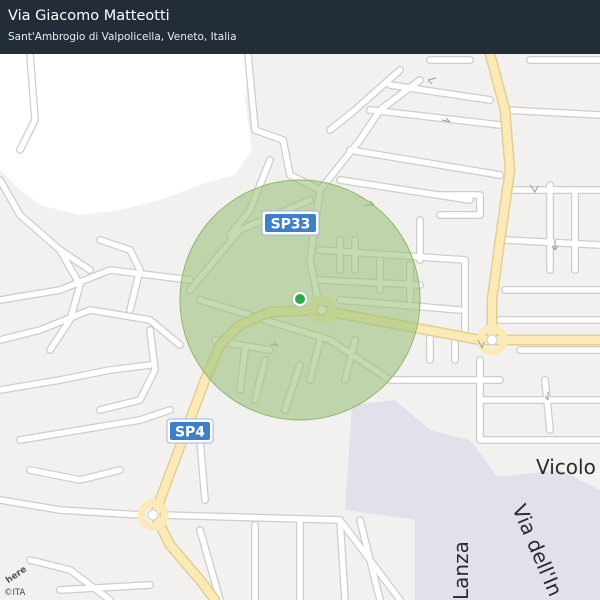  I want to click on shield-sp33-label: SP33, so click(291, 225).